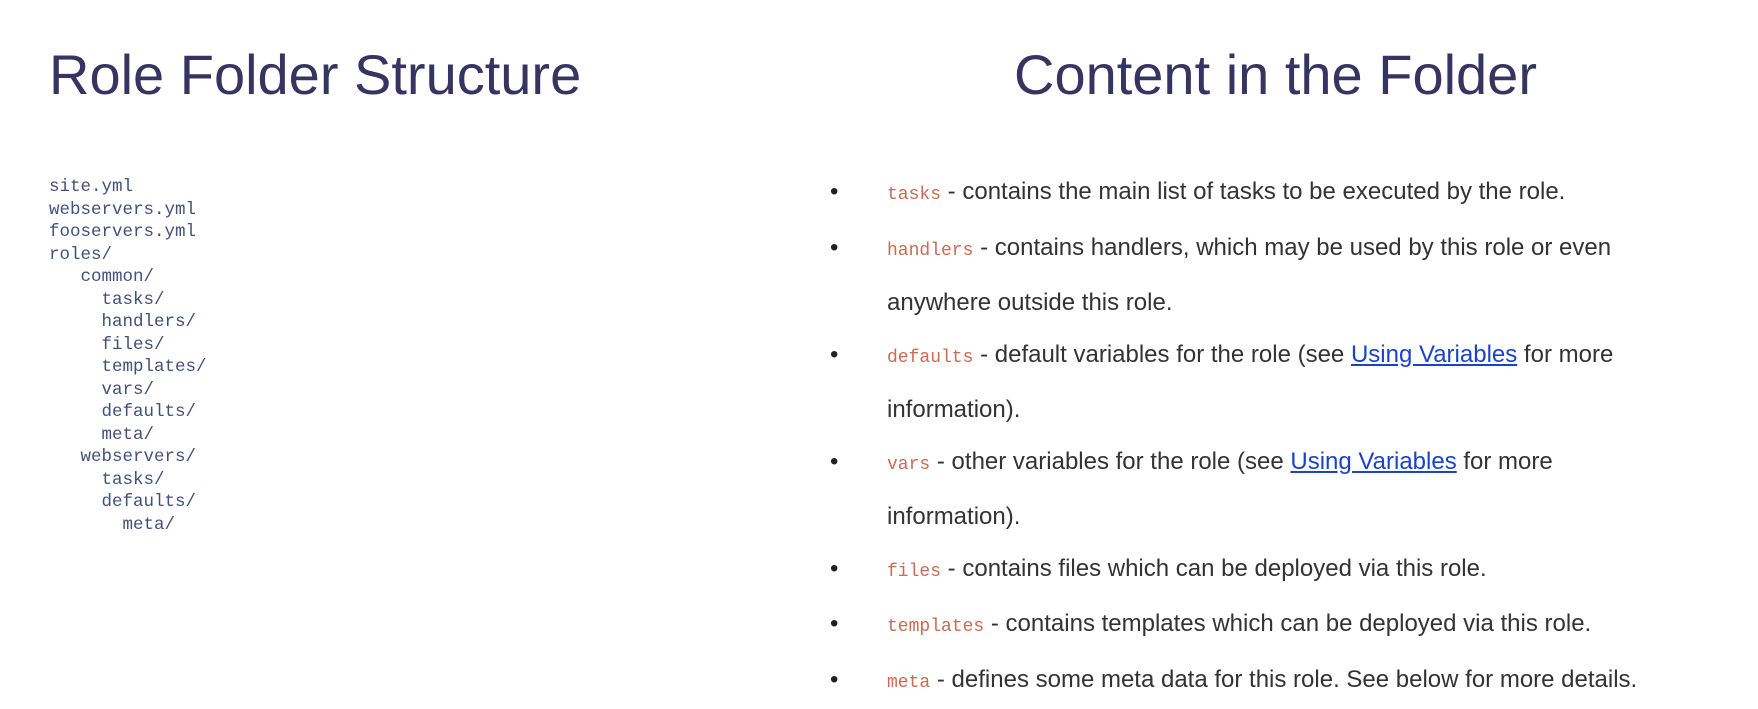 The height and width of the screenshot is (709, 1758). What do you see at coordinates (1030, 302) in the screenshot?
I see `item-description-continued: anywhere outside this role.` at bounding box center [1030, 302].